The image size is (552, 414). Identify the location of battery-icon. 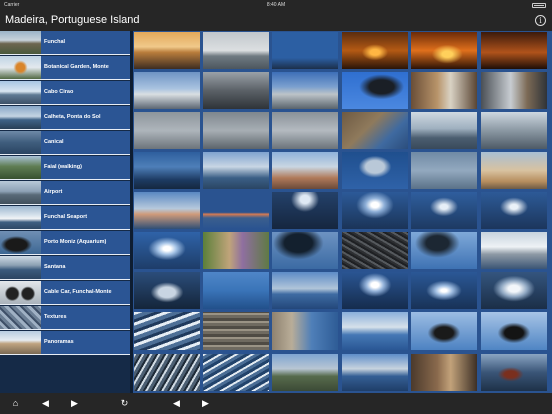
(539, 5).